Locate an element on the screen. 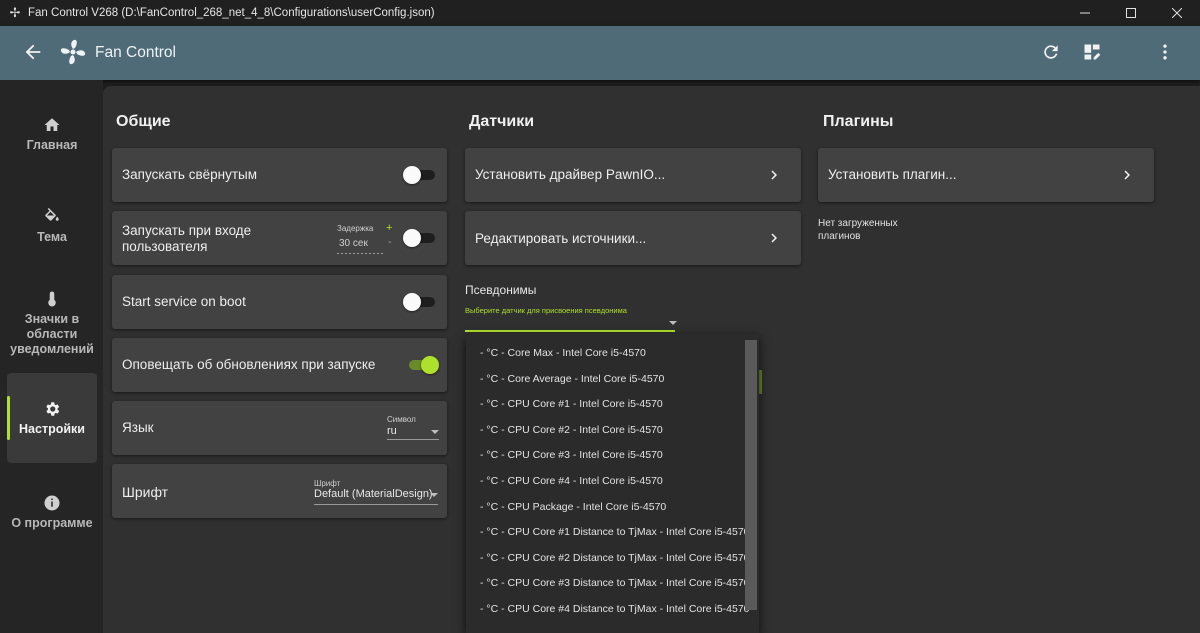  aliases-label: Псевдонимы is located at coordinates (501, 290).